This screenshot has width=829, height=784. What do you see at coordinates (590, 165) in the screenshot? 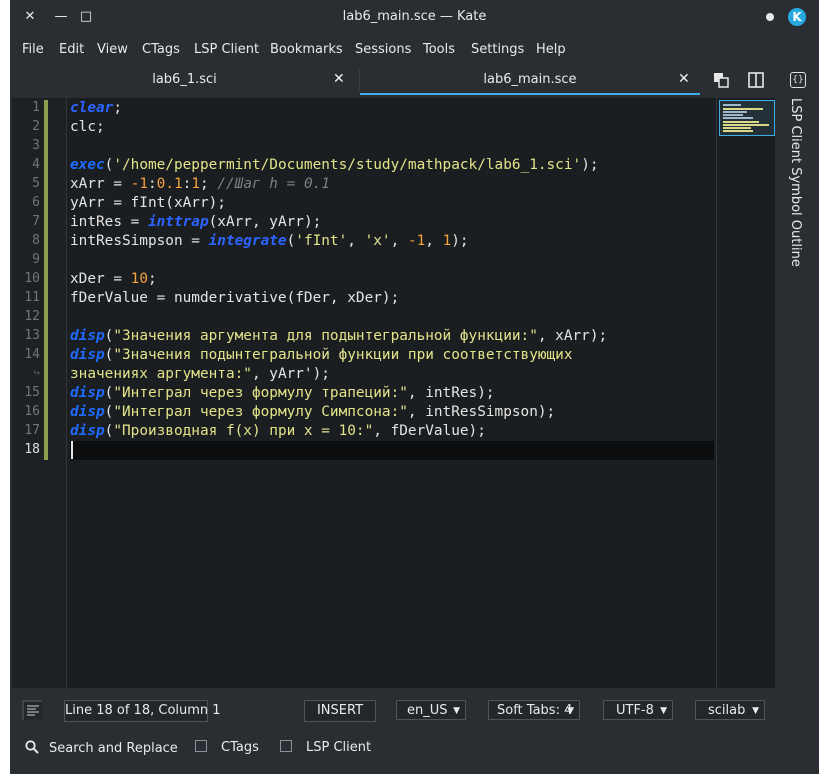
I see `code-token: );` at bounding box center [590, 165].